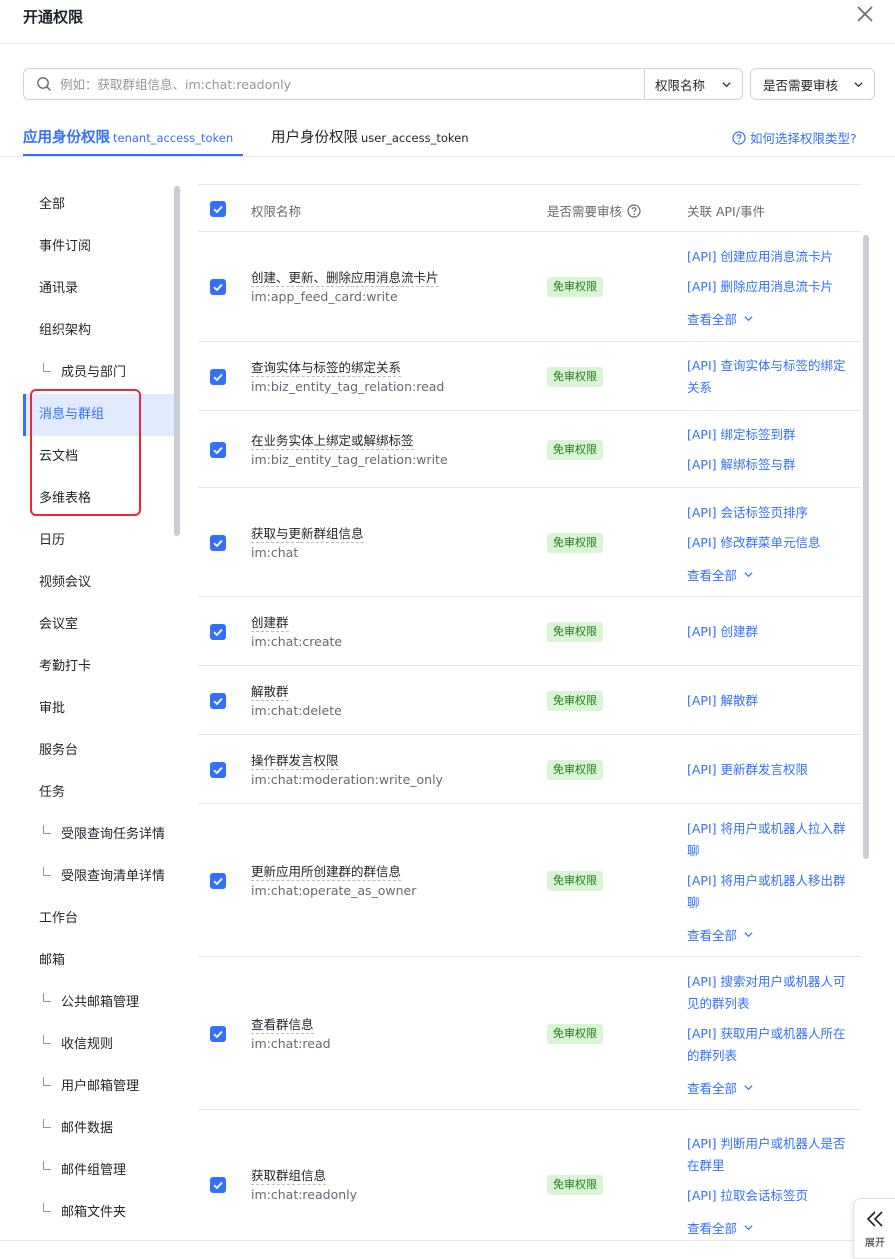 This screenshot has width=895, height=1259. Describe the element at coordinates (128, 136) in the screenshot. I see `tab-tenant-access: 应用身份权限 tenant_access_token` at that location.